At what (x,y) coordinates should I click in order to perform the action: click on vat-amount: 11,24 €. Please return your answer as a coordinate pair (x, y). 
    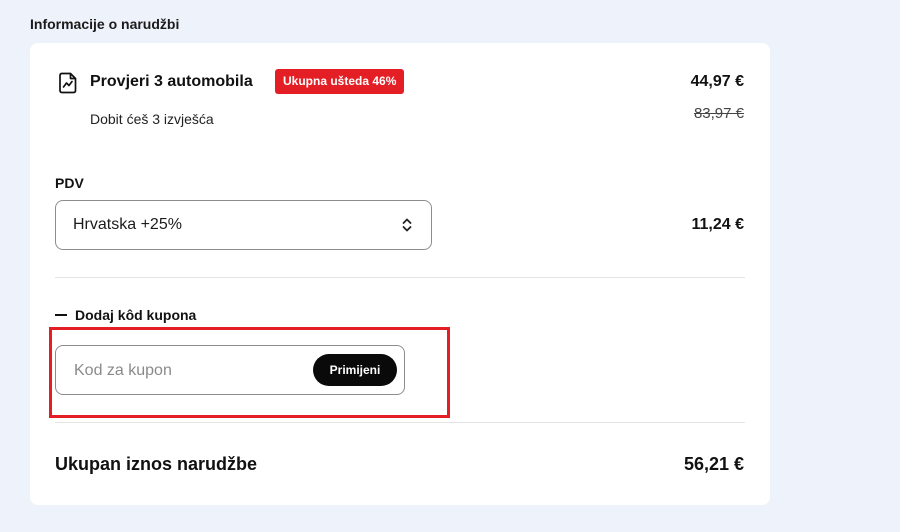
    Looking at the image, I should click on (718, 224).